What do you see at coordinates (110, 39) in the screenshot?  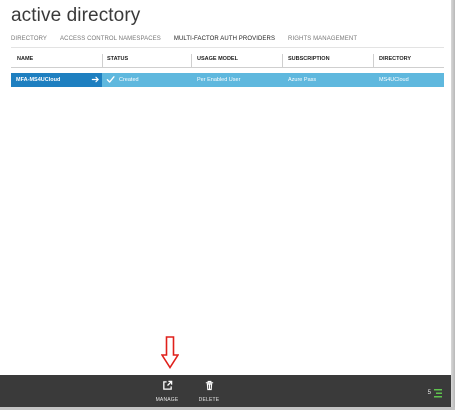 I see `tab-access-control-namespaces: ACCESS CONTROL NAMESPACES` at bounding box center [110, 39].